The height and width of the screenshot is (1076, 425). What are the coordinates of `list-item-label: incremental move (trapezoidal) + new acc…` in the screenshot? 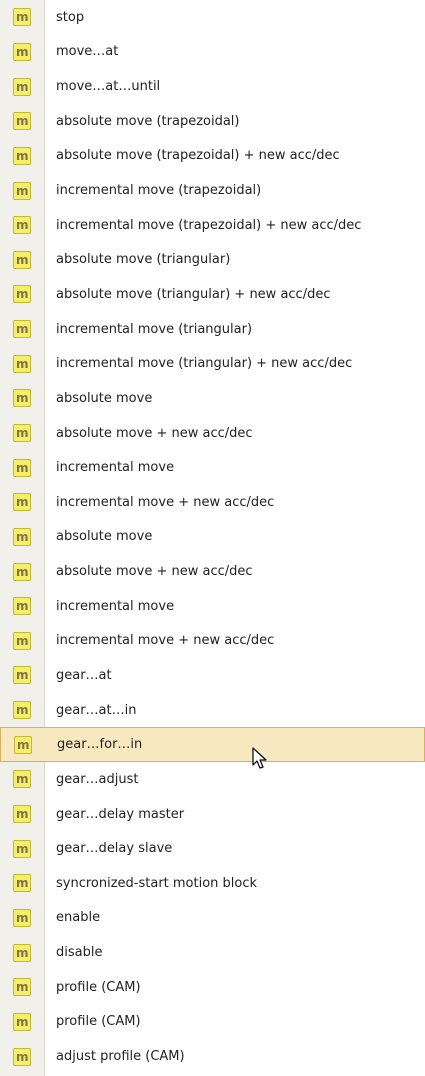 It's located at (209, 225).